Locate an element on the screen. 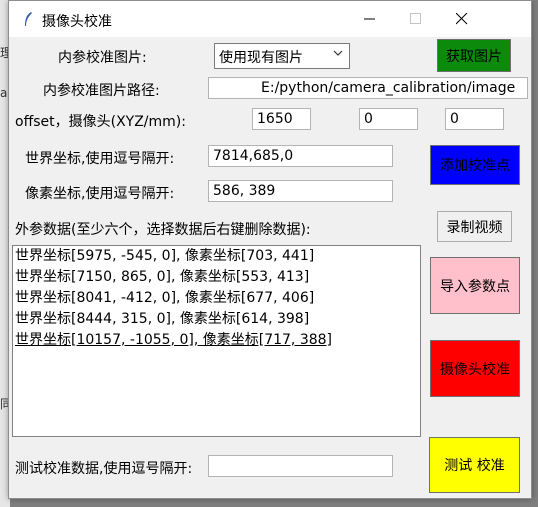  offset-z-field: 0 is located at coordinates (474, 119).